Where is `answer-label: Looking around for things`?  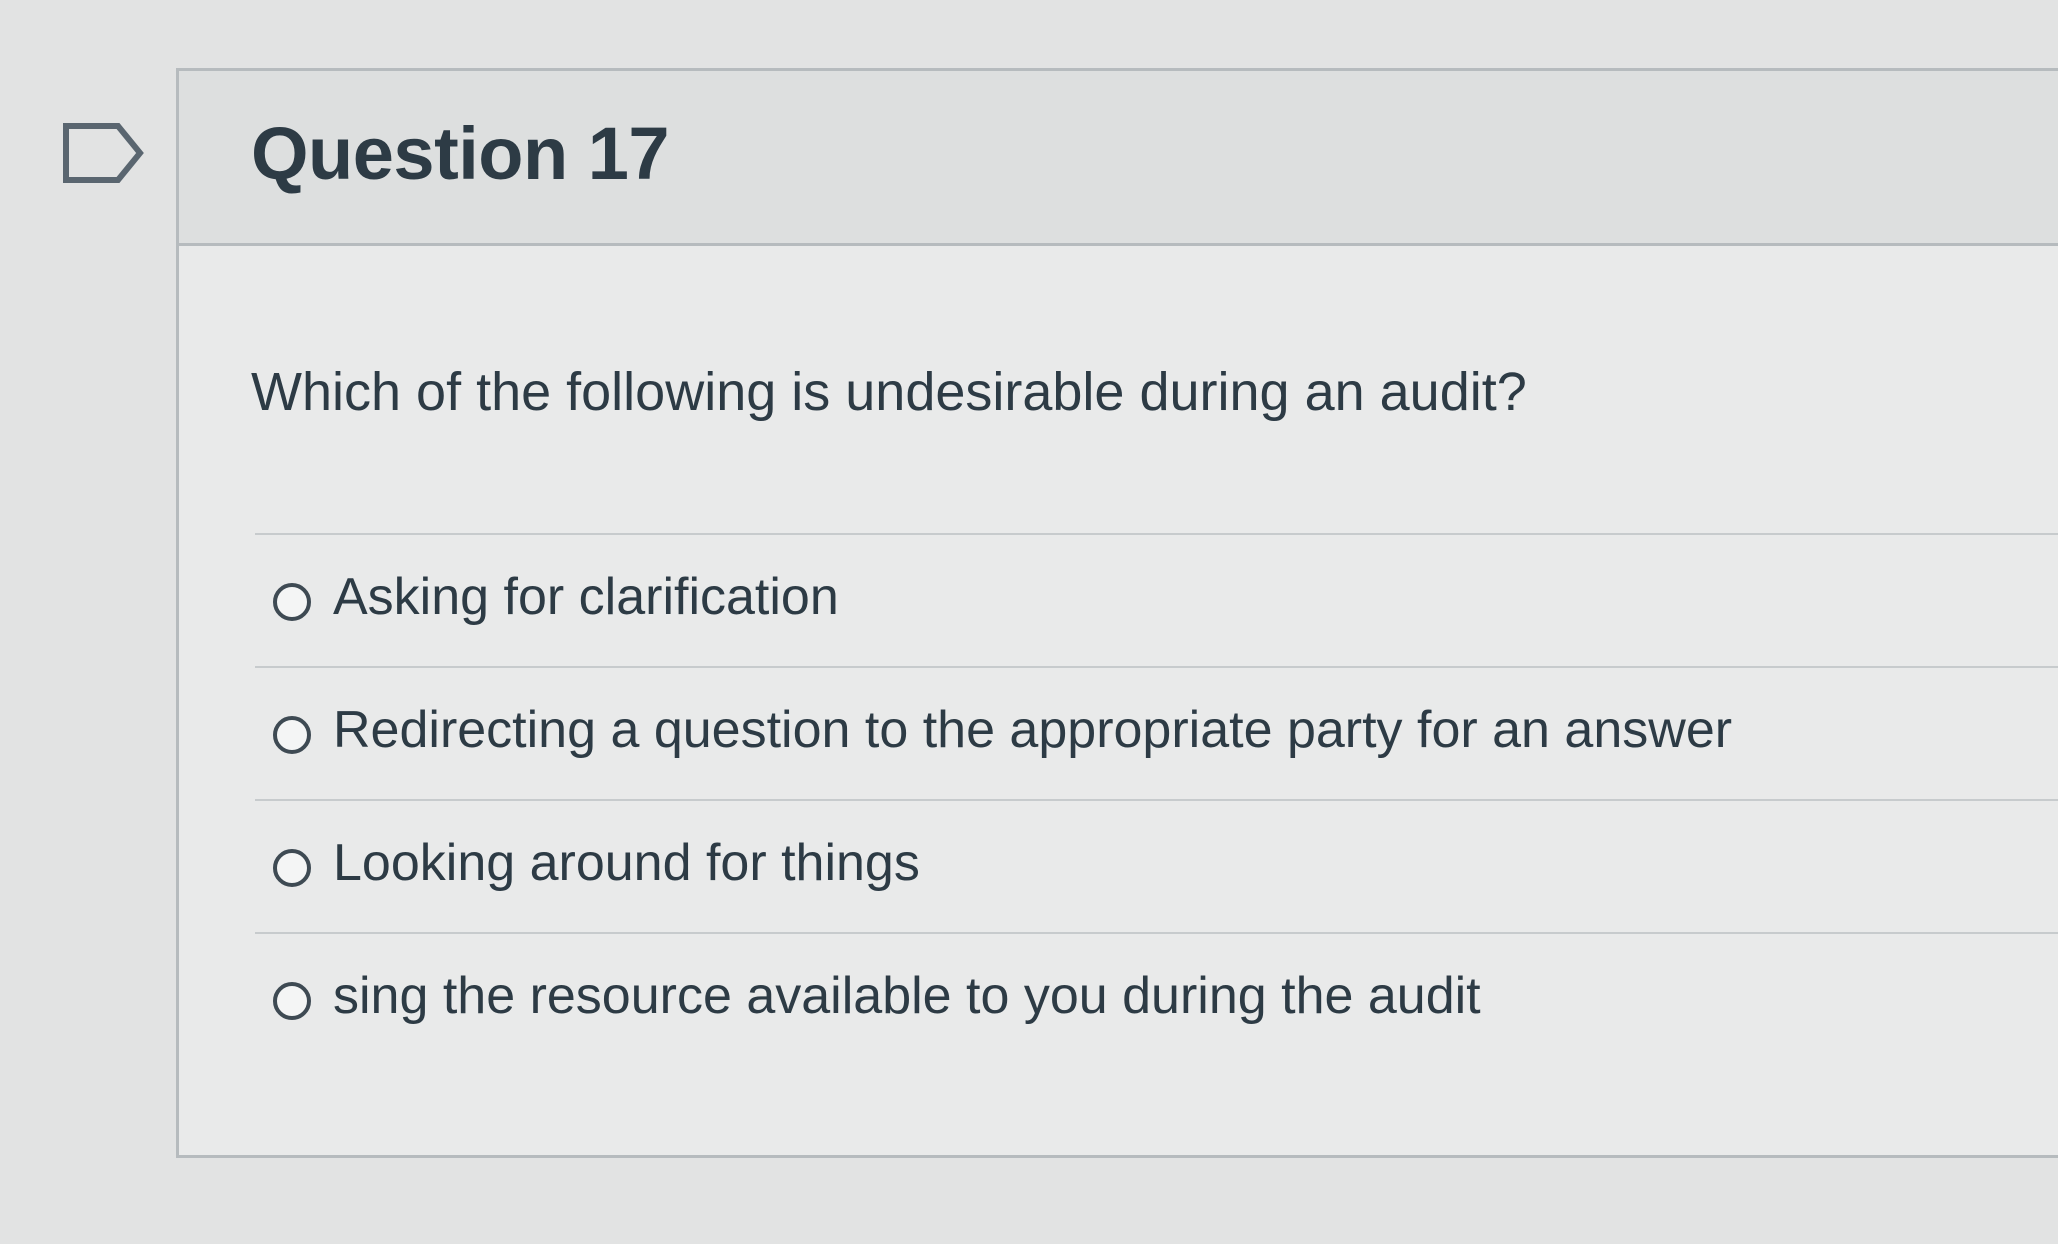 answer-label: Looking around for things is located at coordinates (626, 863).